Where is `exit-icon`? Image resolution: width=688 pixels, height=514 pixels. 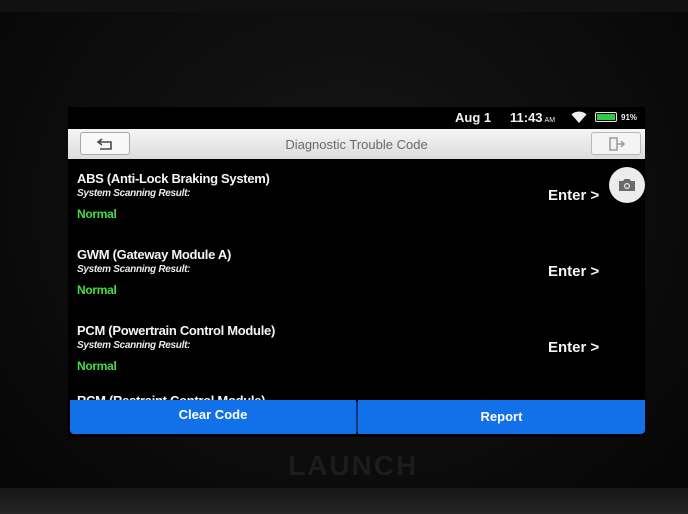
exit-icon is located at coordinates (617, 146).